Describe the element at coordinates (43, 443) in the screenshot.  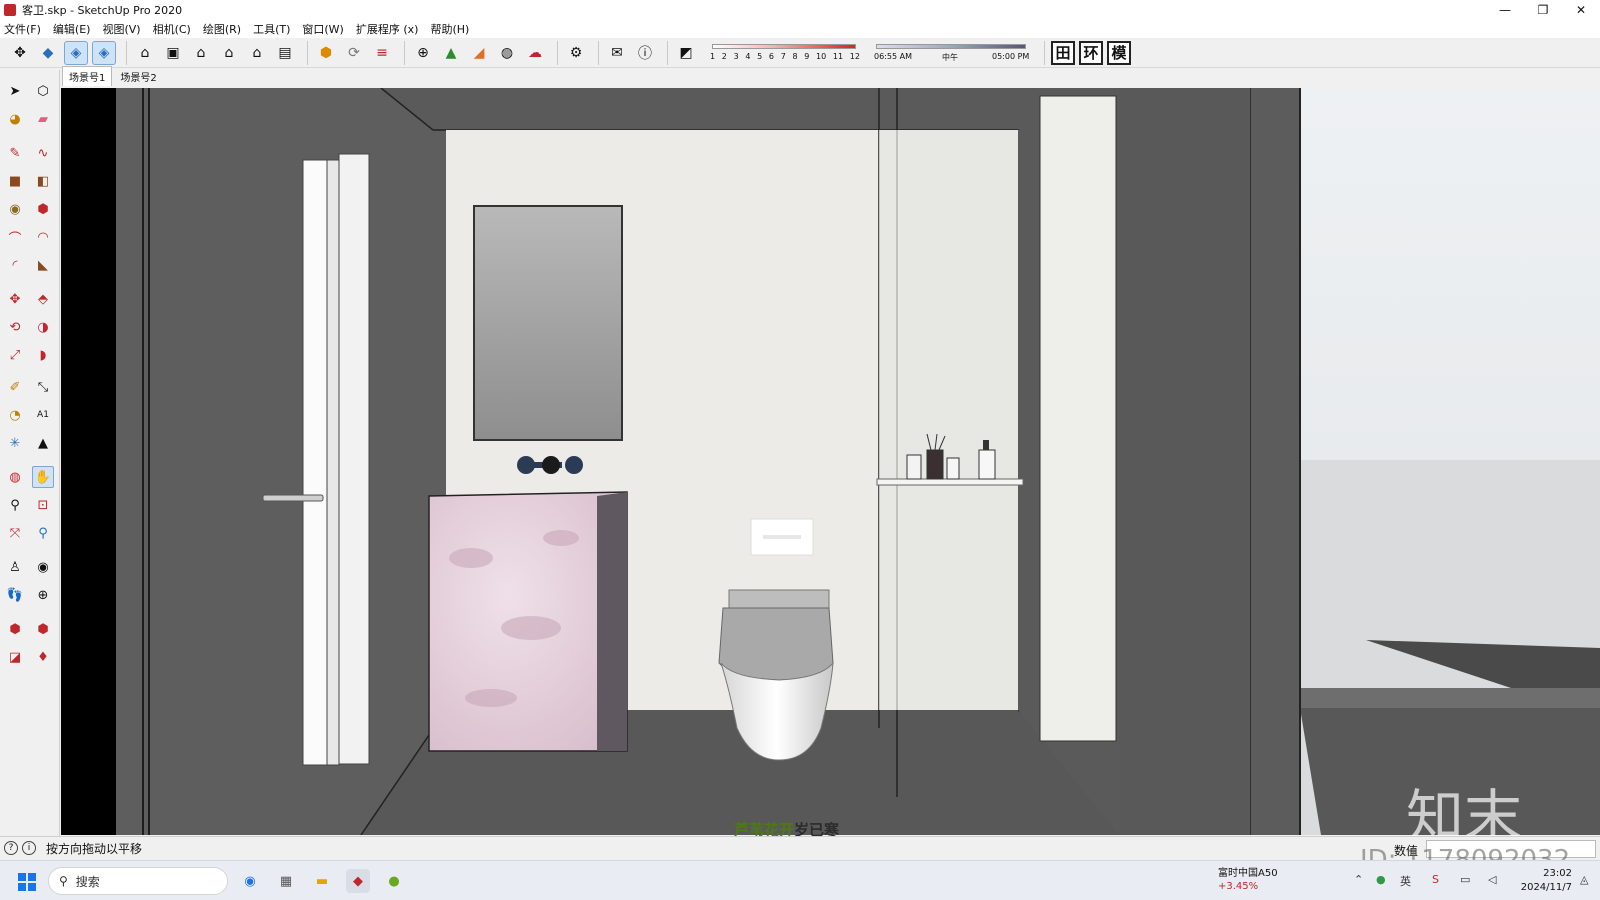
I see `3d-text-icon: ▲` at that location.